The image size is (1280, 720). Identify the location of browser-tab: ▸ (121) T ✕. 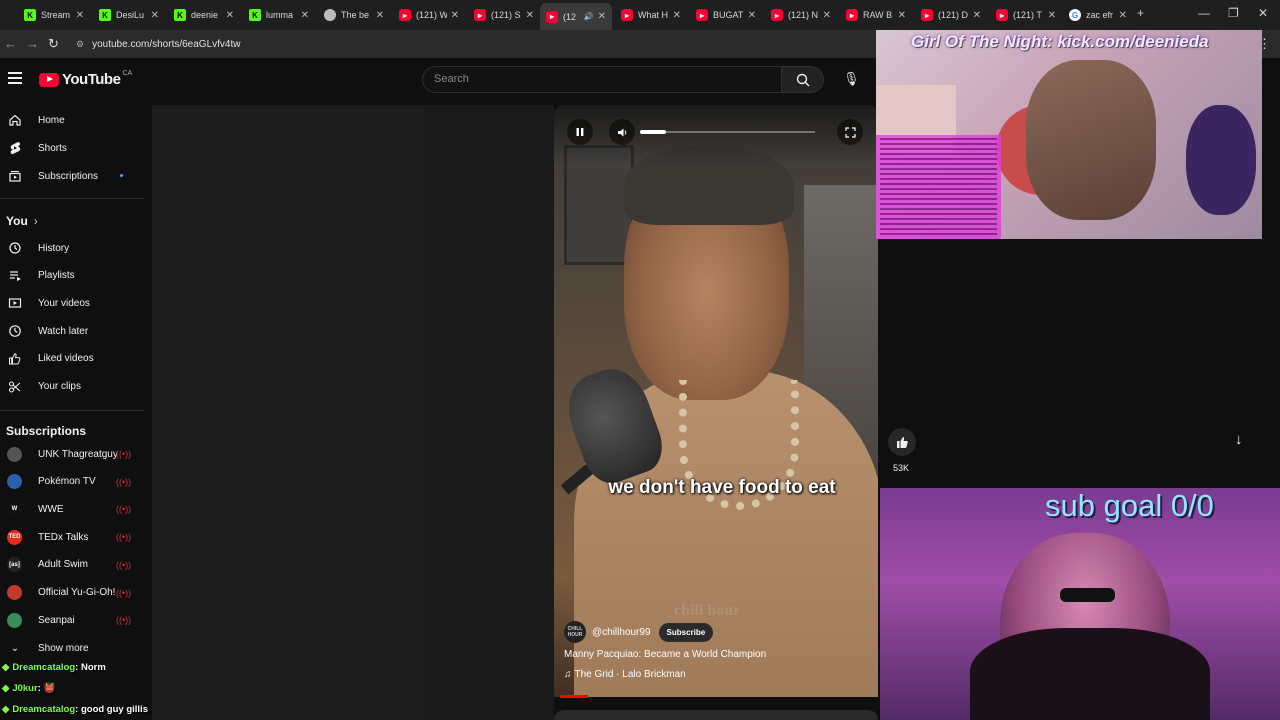
(1026, 15).